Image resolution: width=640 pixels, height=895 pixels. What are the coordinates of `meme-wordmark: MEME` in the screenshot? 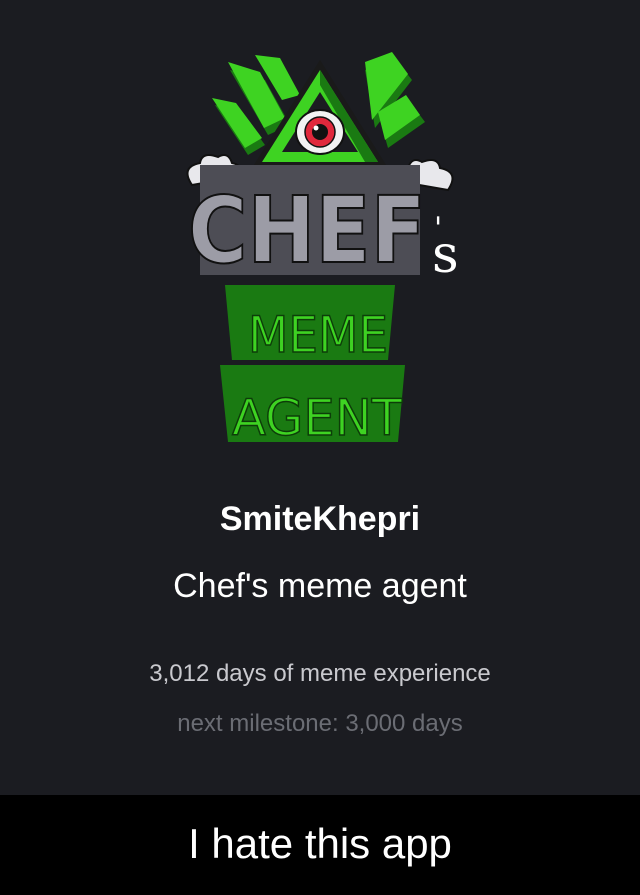 It's located at (310, 325).